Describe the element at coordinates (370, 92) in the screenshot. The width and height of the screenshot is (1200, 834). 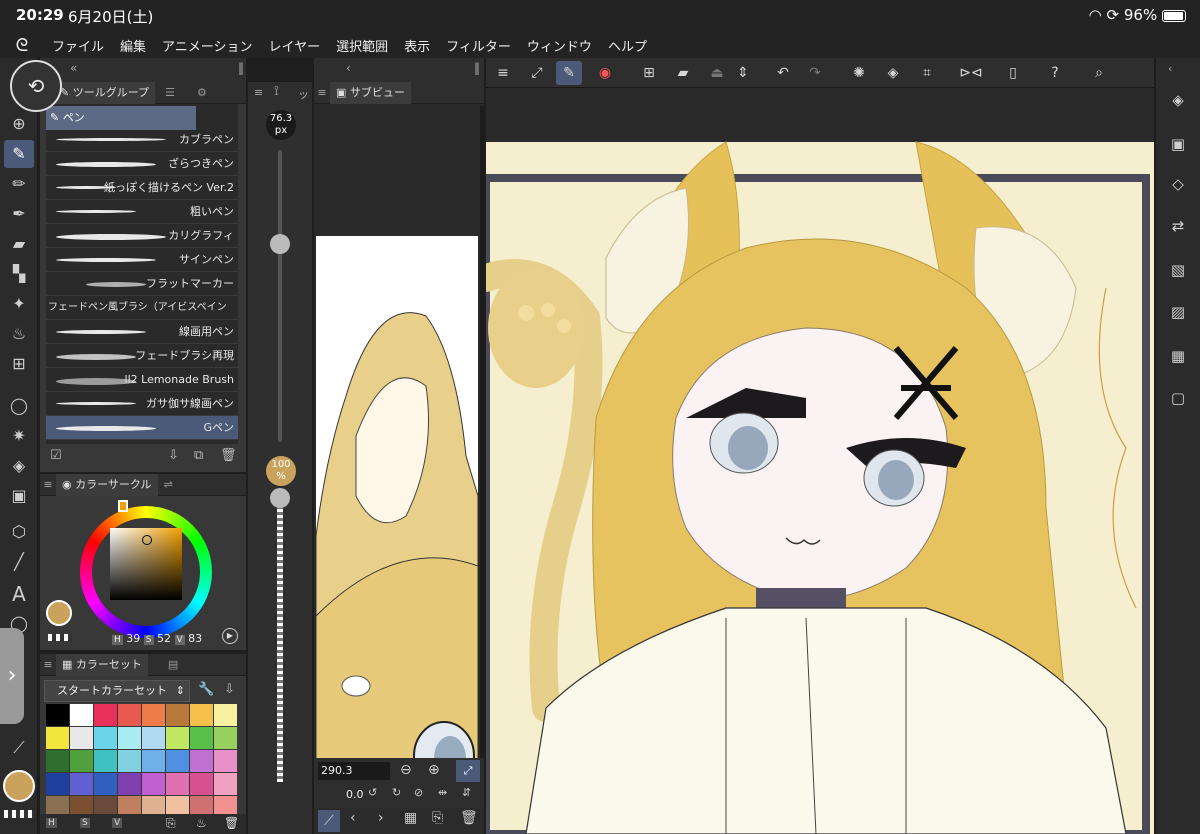
I see `tab-subview: ▣ サブビュー` at that location.